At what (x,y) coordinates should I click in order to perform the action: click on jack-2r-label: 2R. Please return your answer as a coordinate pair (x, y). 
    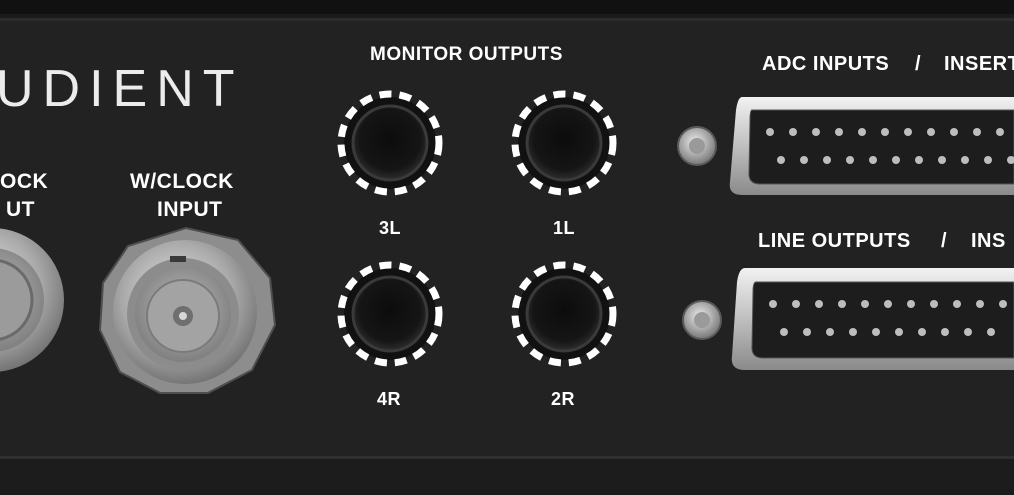
    Looking at the image, I should click on (563, 399).